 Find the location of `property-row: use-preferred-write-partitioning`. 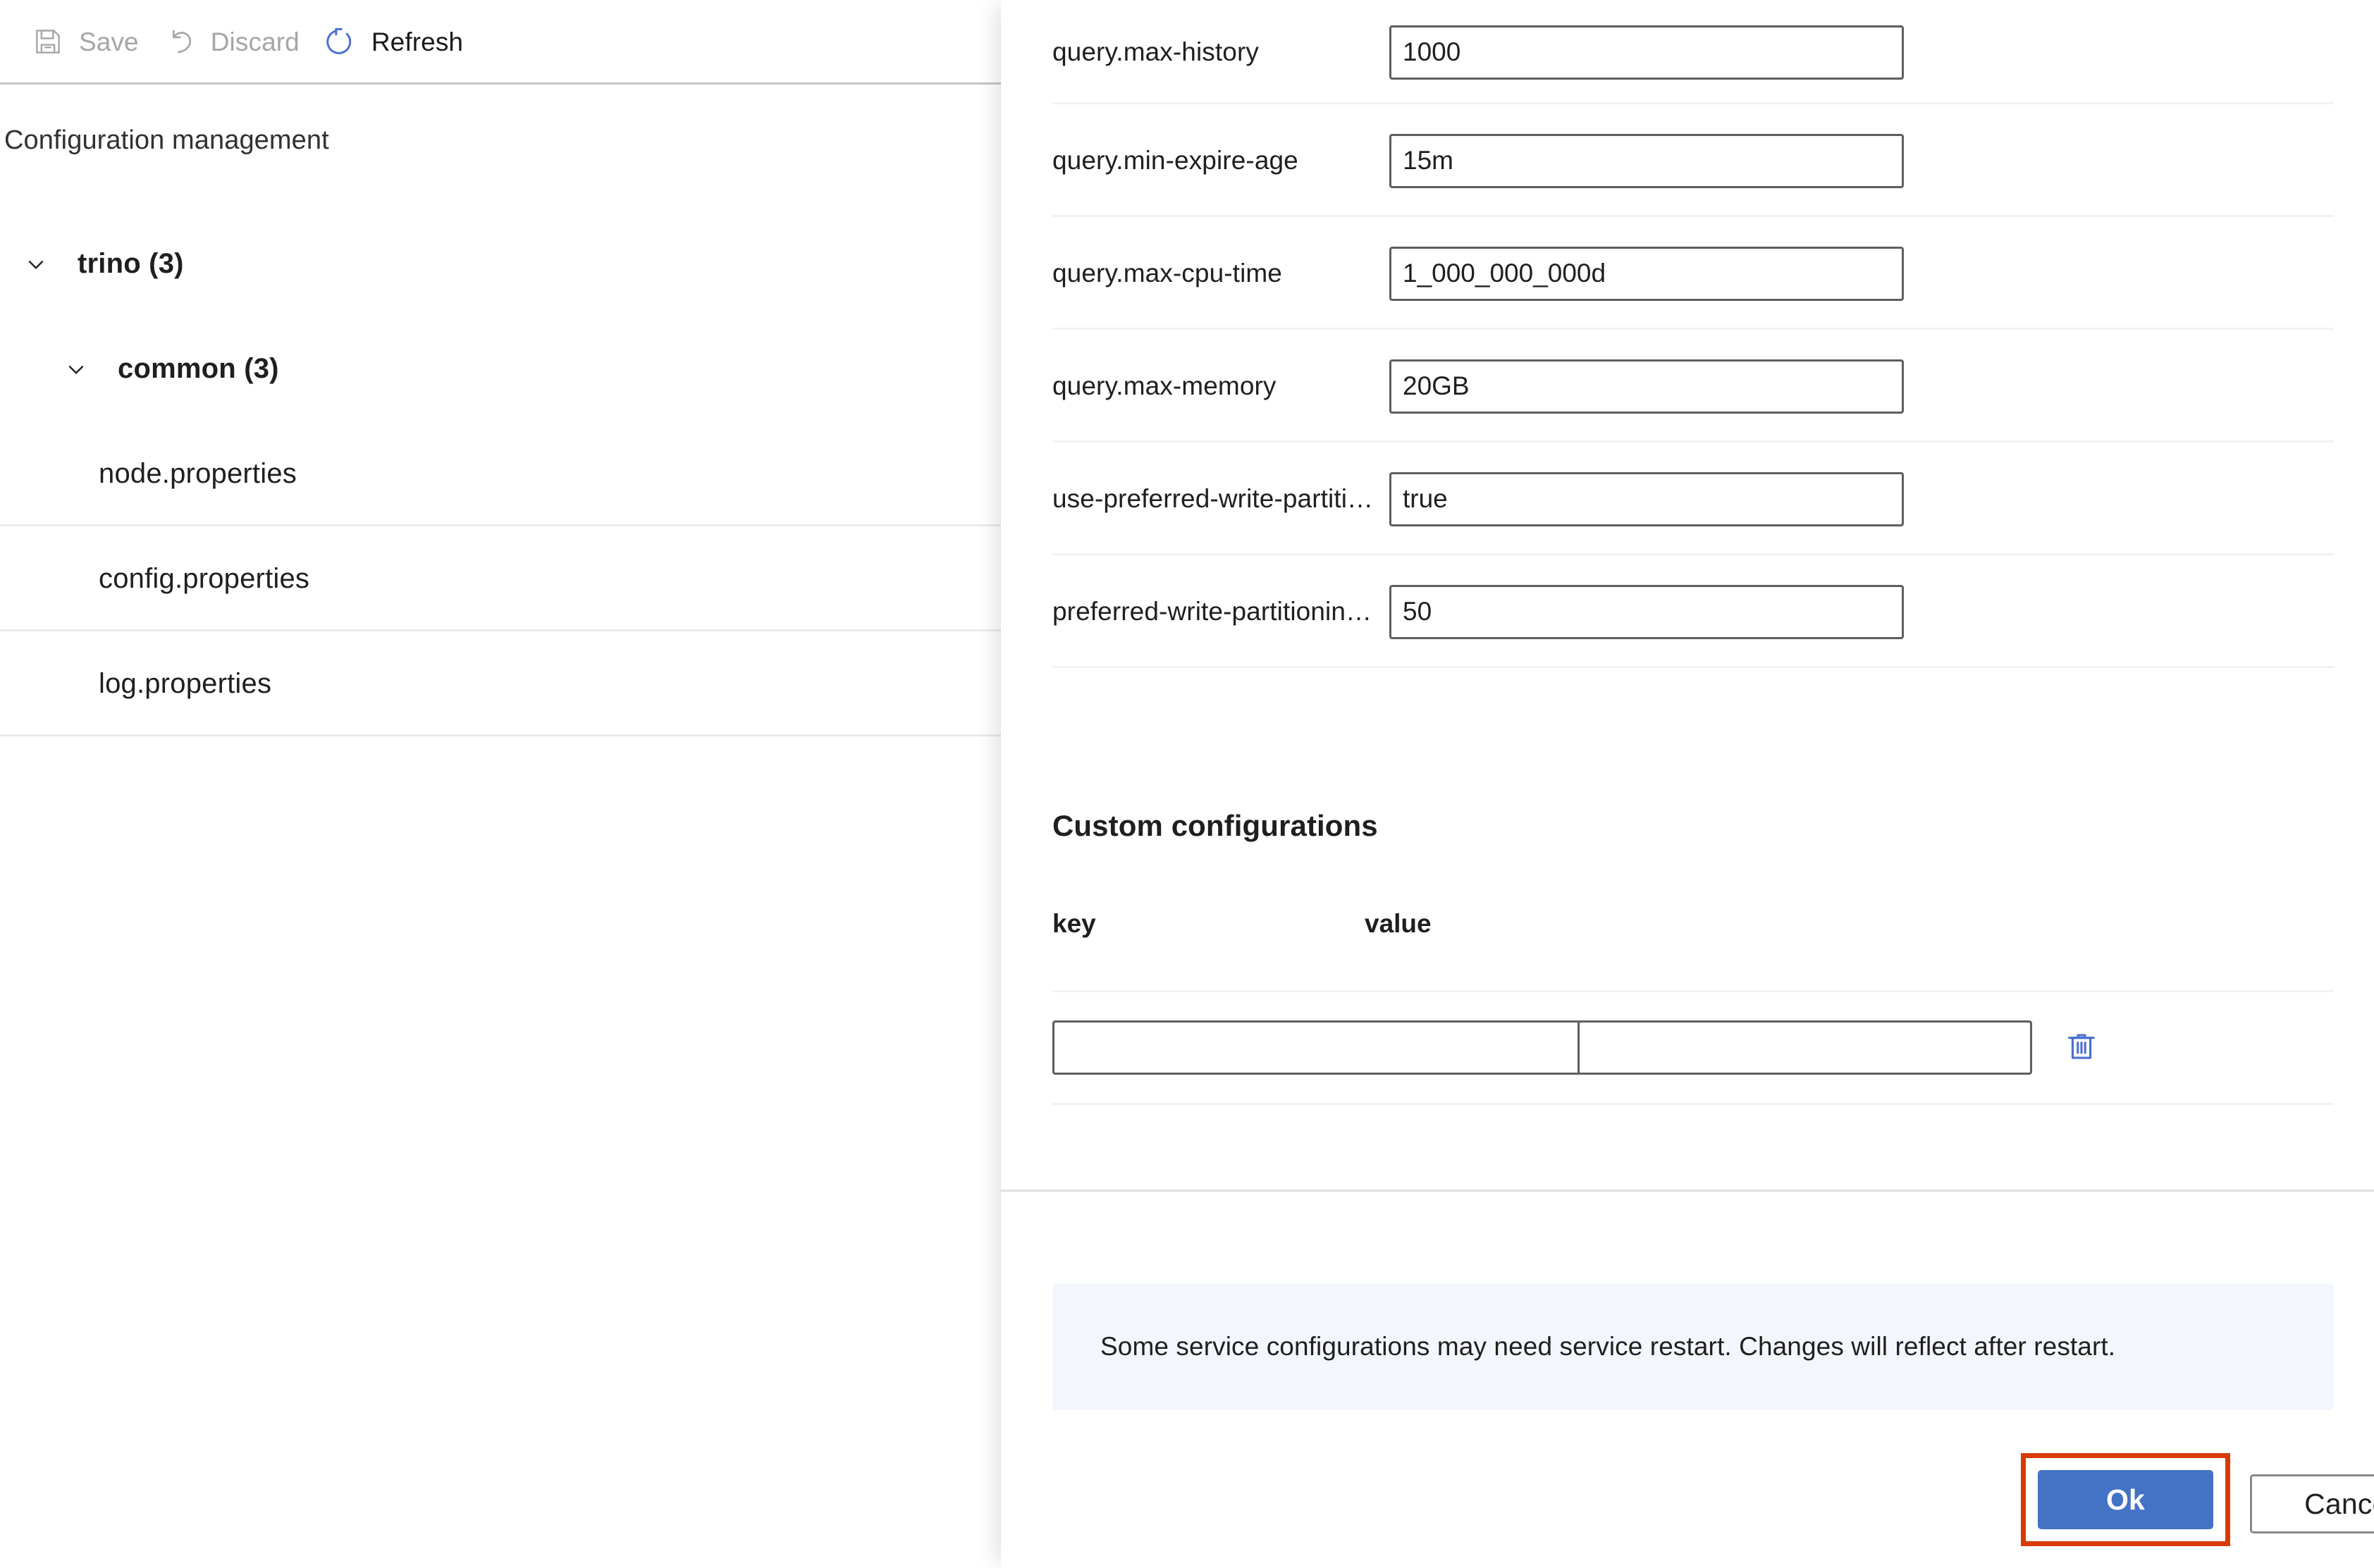

property-row: use-preferred-write-partitioning is located at coordinates (1693, 499).